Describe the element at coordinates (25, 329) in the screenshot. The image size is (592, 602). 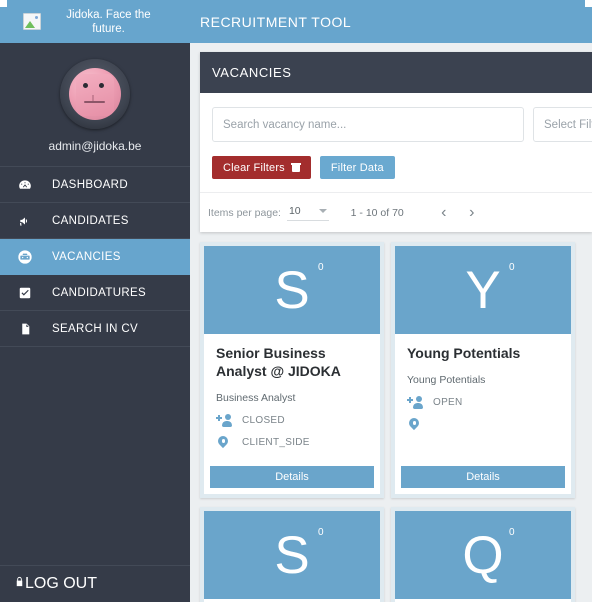
I see `document-icon` at that location.